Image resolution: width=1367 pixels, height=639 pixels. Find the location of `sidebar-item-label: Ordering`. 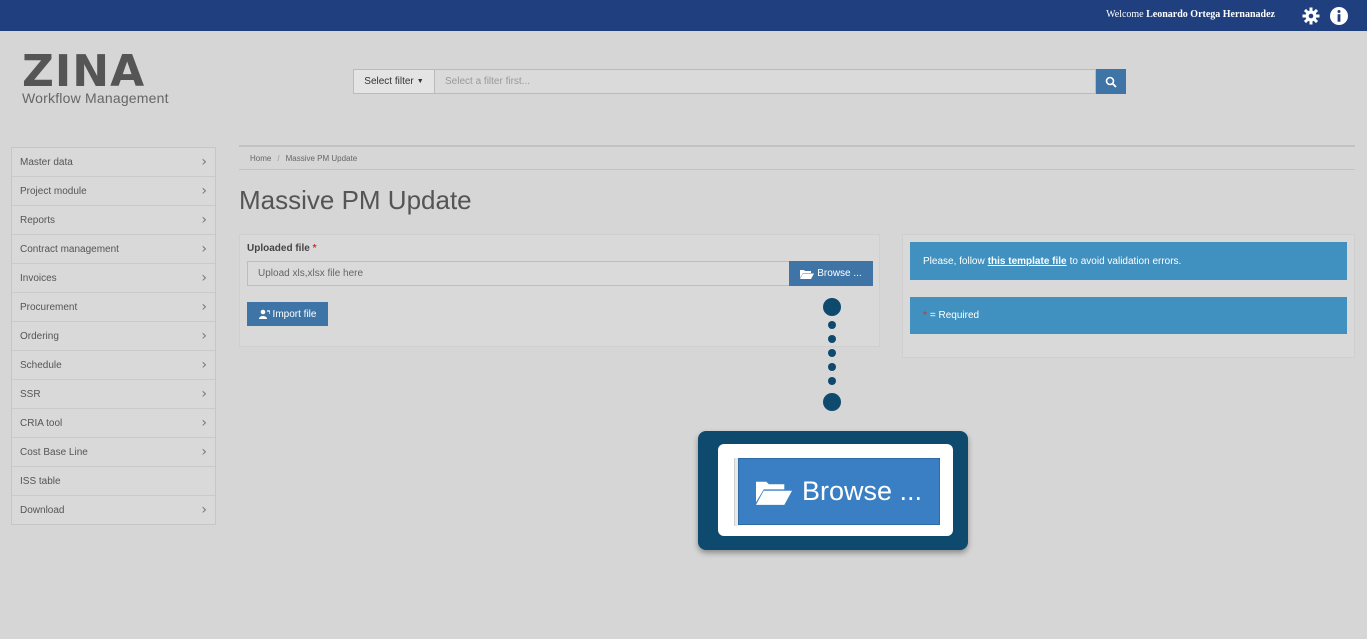

sidebar-item-label: Ordering is located at coordinates (39, 336).